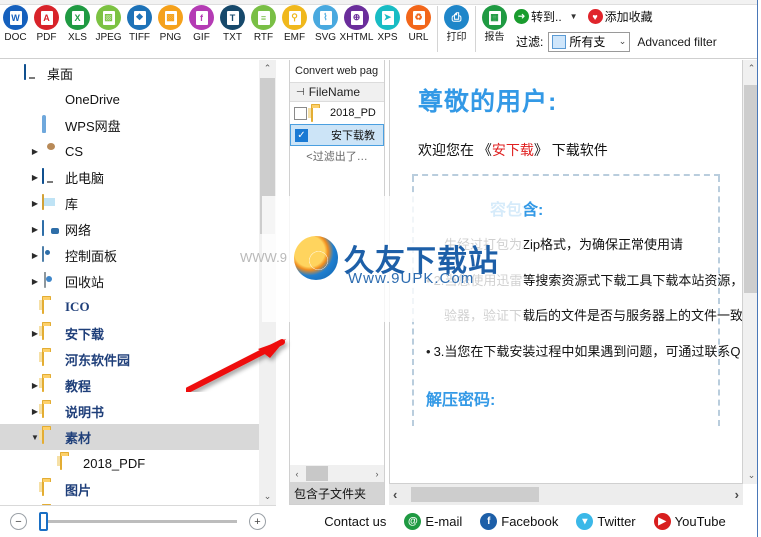 The height and width of the screenshot is (537, 761). Describe the element at coordinates (43, 521) in the screenshot. I see `zoom-slider-thumb` at that location.